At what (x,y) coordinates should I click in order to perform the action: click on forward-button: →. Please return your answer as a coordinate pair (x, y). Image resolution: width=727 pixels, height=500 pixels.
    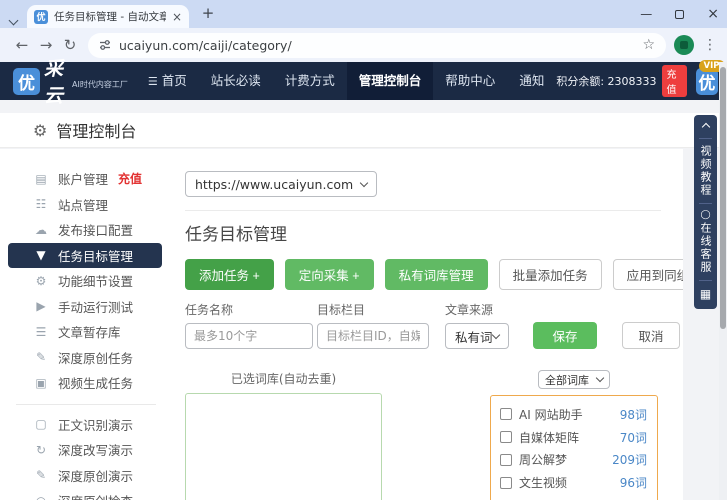
    Looking at the image, I should click on (46, 45).